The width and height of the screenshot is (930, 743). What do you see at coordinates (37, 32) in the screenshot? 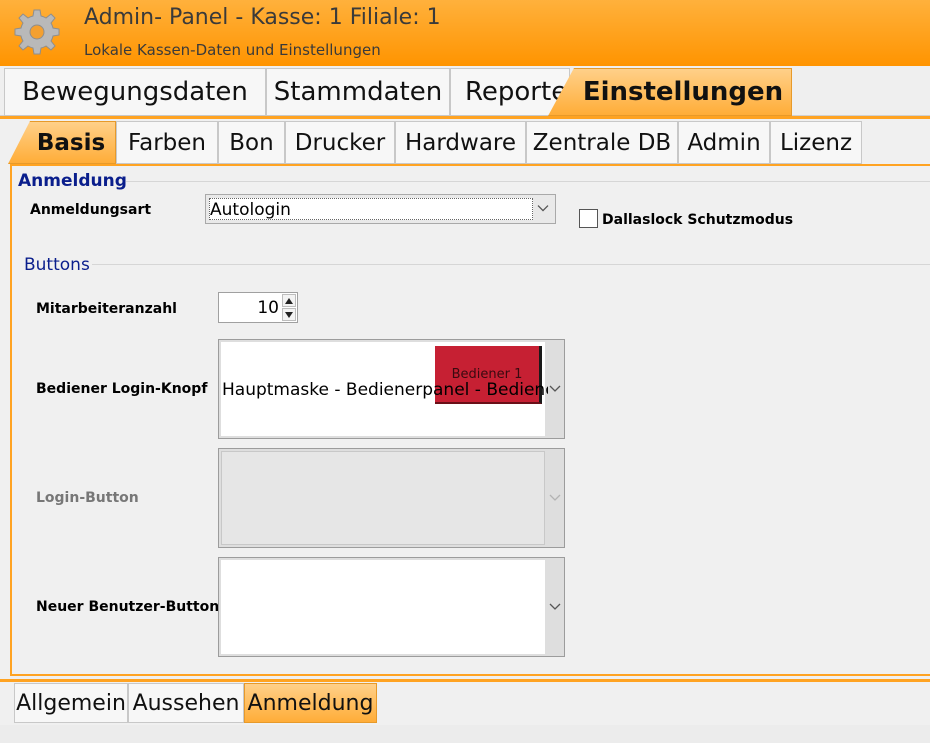
I see `gear-icon` at bounding box center [37, 32].